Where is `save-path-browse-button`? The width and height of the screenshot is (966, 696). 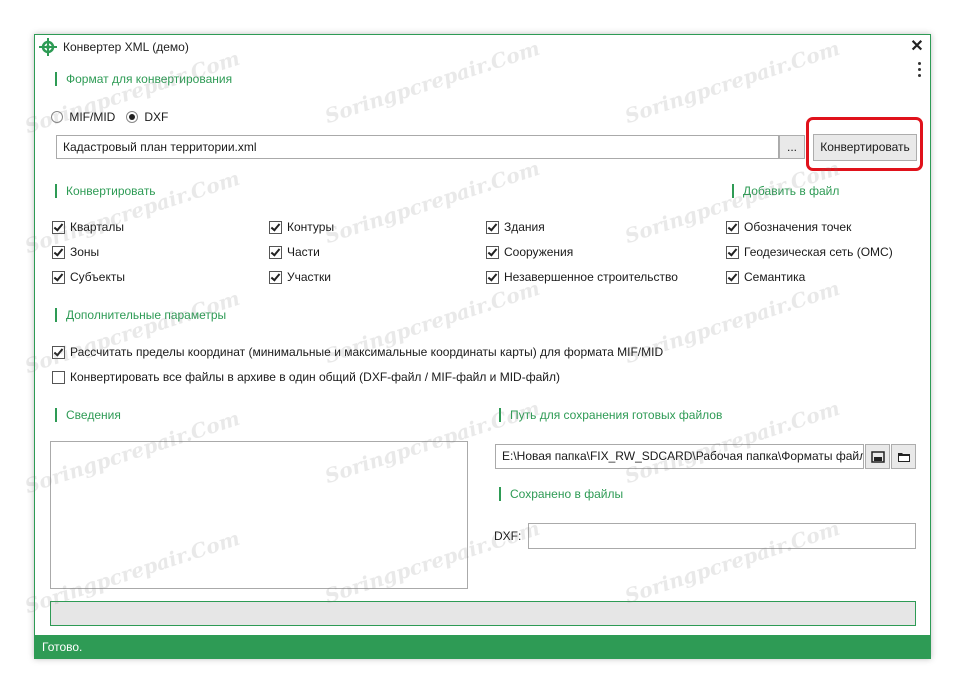
save-path-browse-button is located at coordinates (877, 456).